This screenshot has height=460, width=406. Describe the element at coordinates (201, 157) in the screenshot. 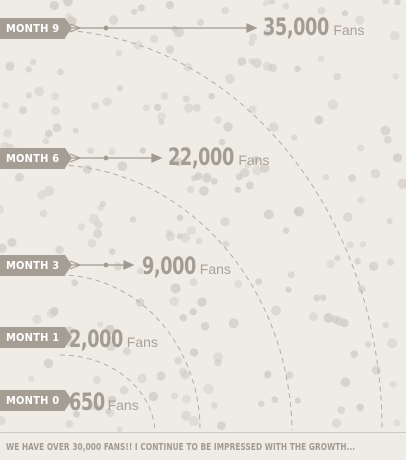

I see `fan-count: 22,000` at that location.